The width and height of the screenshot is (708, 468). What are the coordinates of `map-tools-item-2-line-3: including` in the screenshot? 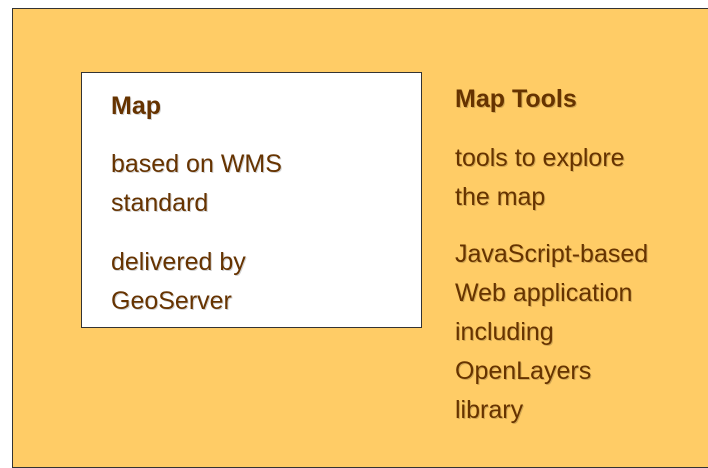 It's located at (504, 332).